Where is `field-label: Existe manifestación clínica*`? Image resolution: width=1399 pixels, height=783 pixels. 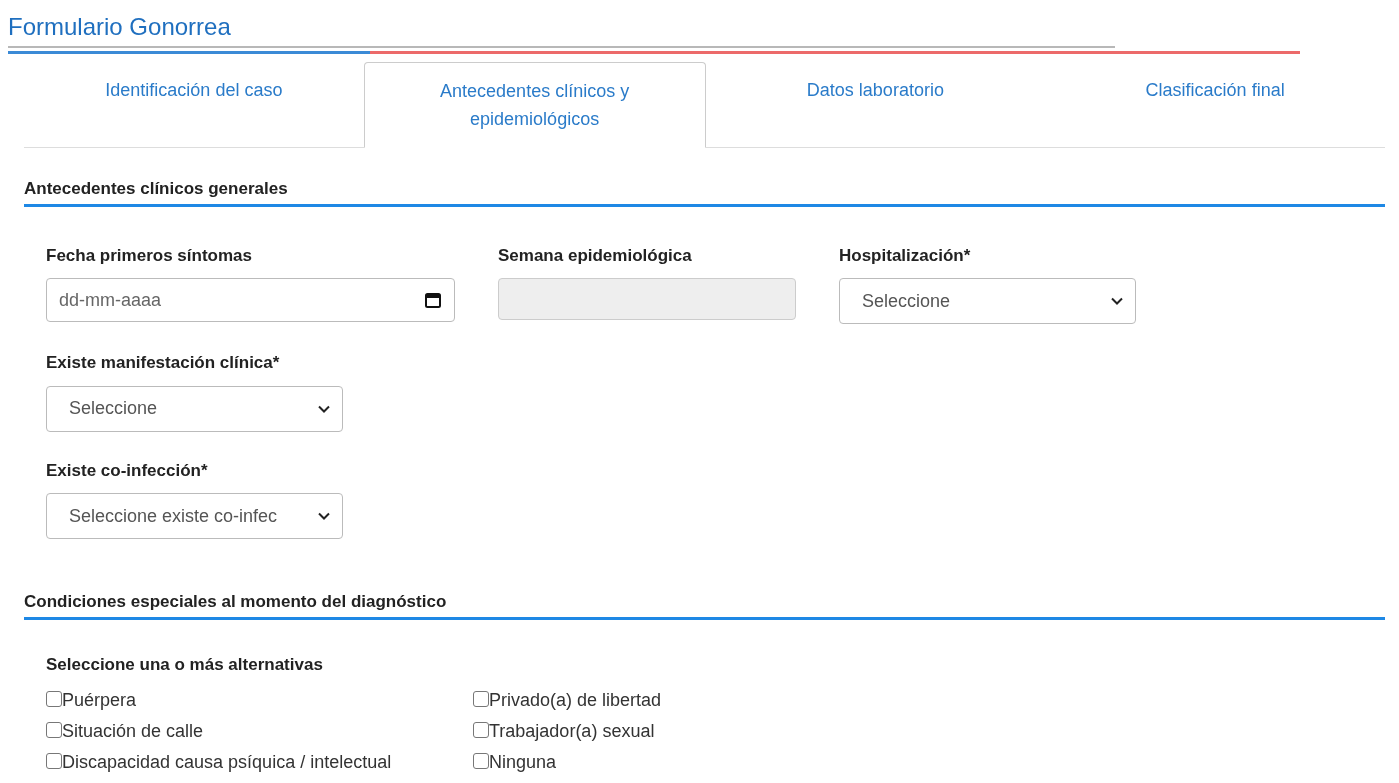 field-label: Existe manifestación clínica* is located at coordinates (163, 363).